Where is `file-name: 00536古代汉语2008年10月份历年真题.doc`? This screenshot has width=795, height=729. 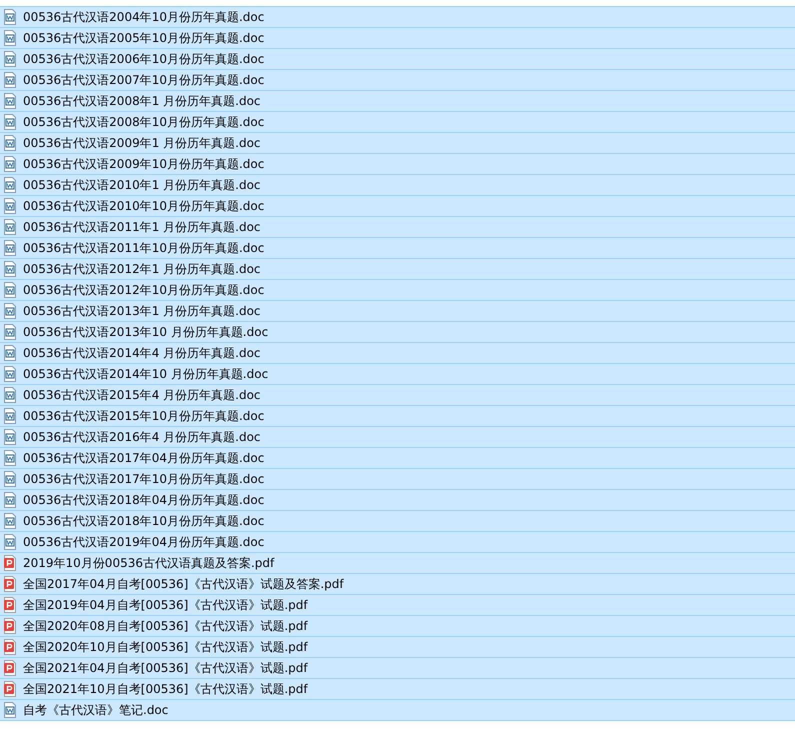 file-name: 00536古代汉语2008年10月份历年真题.doc is located at coordinates (143, 122).